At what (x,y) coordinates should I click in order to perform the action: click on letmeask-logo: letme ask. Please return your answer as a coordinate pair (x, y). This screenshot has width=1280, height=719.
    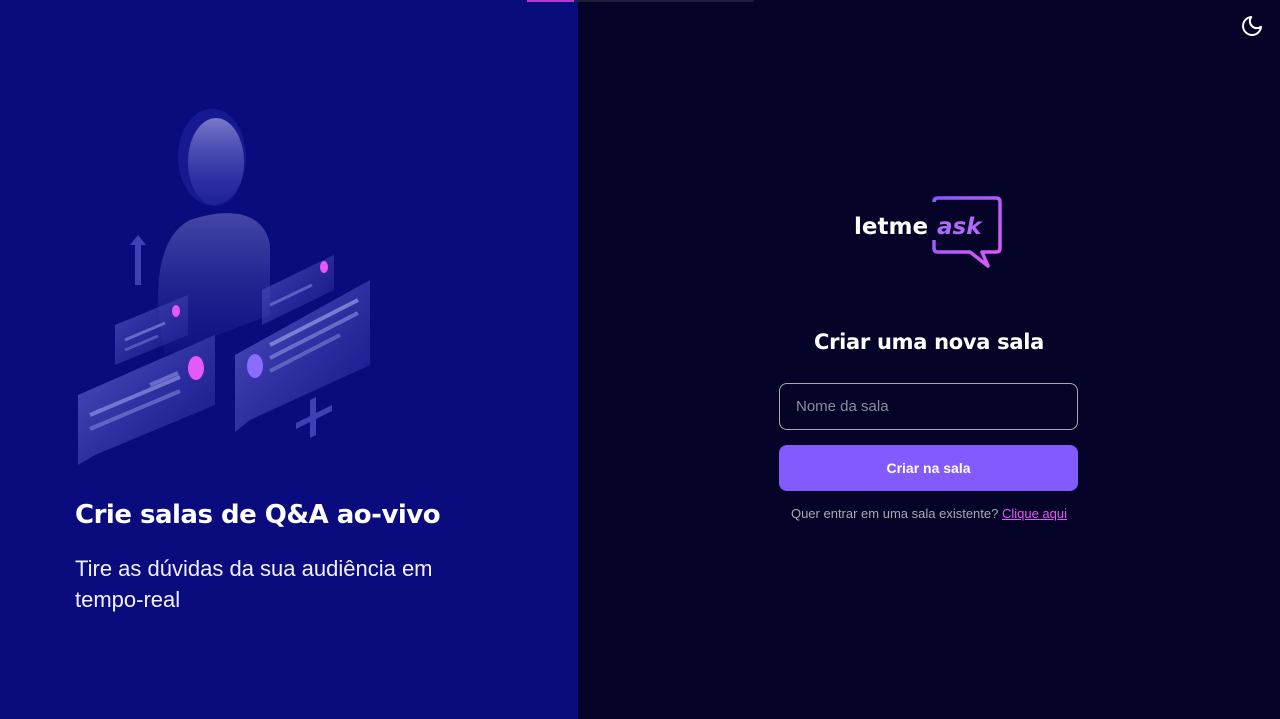
    Looking at the image, I should click on (929, 233).